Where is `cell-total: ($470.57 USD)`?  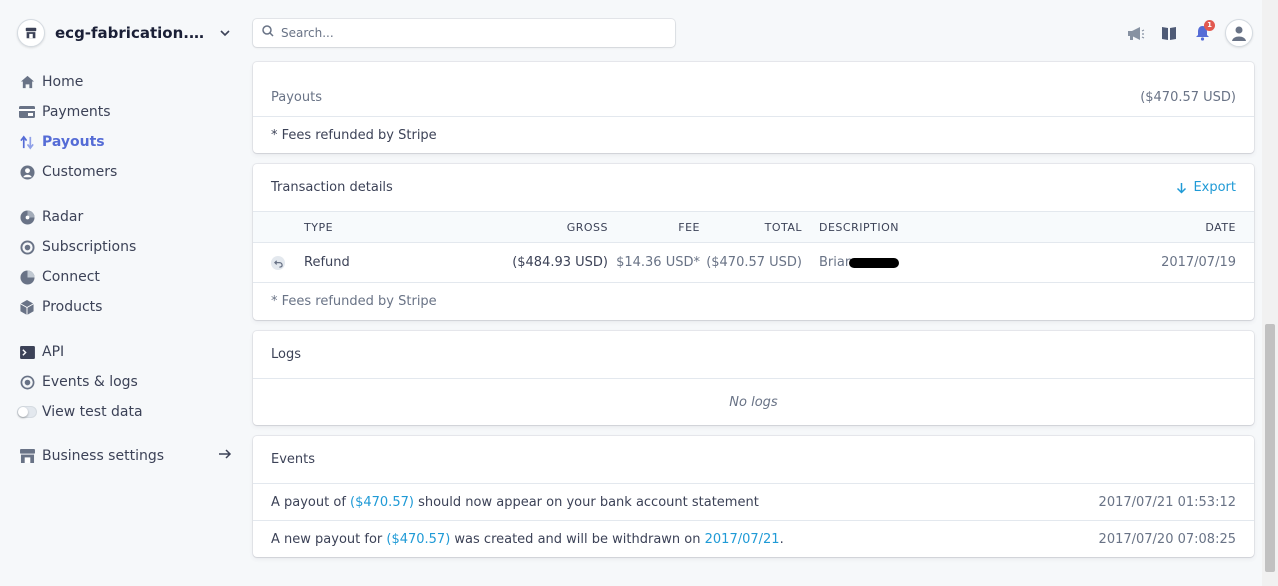 cell-total: ($470.57 USD) is located at coordinates (754, 262).